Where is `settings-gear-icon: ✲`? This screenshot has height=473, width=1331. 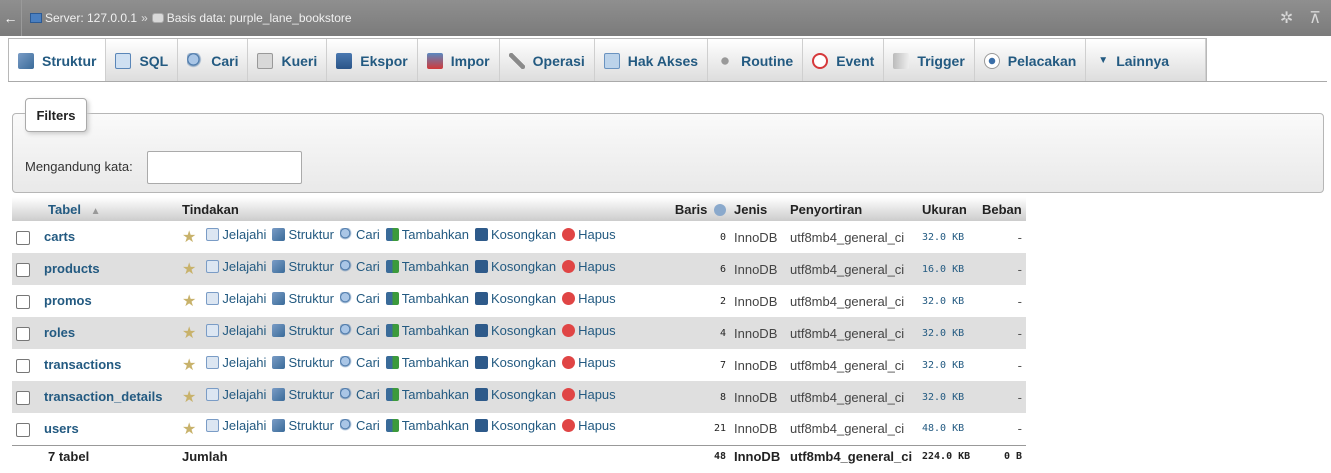
settings-gear-icon: ✲ is located at coordinates (1286, 18).